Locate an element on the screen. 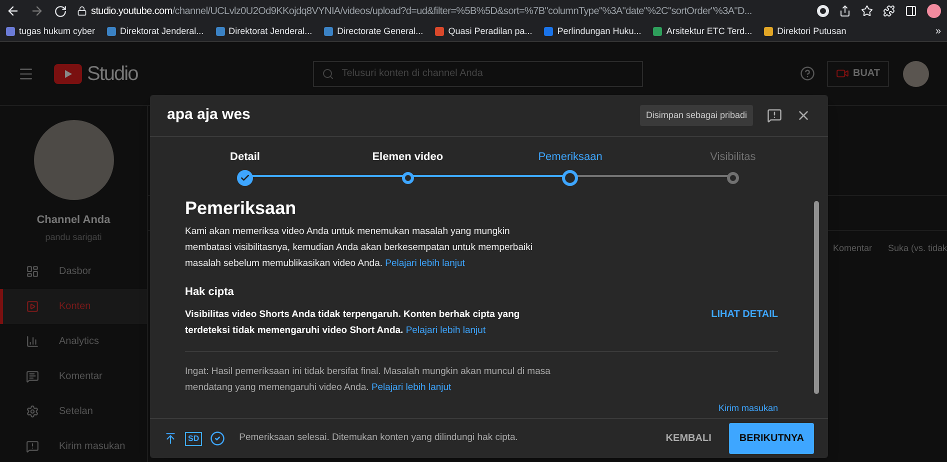  search-icon is located at coordinates (328, 74).